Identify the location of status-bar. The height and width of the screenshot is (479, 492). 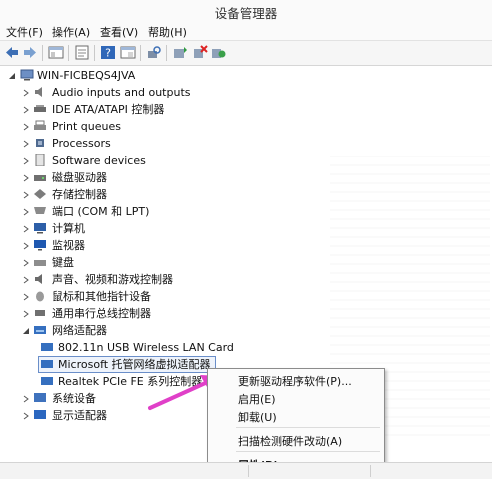
(246, 470).